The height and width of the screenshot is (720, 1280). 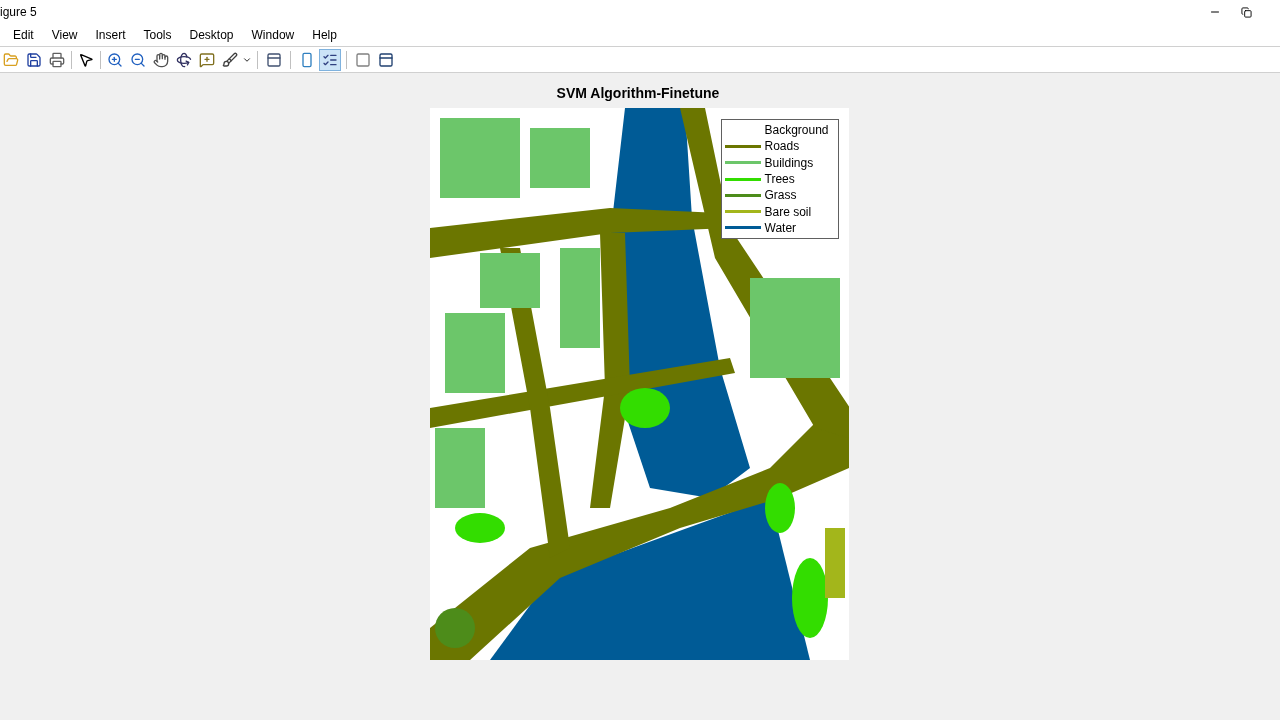 I want to click on legend-label: Roads, so click(x=782, y=146).